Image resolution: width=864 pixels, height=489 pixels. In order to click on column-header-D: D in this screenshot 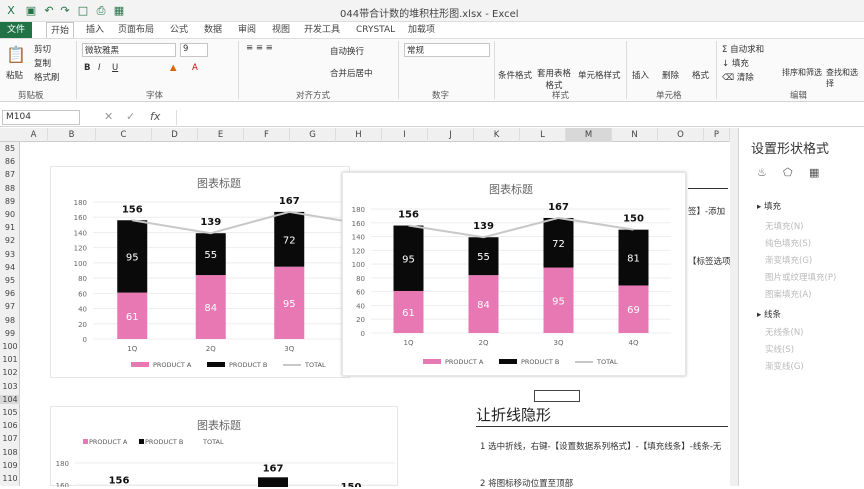, I will do `click(175, 135)`.